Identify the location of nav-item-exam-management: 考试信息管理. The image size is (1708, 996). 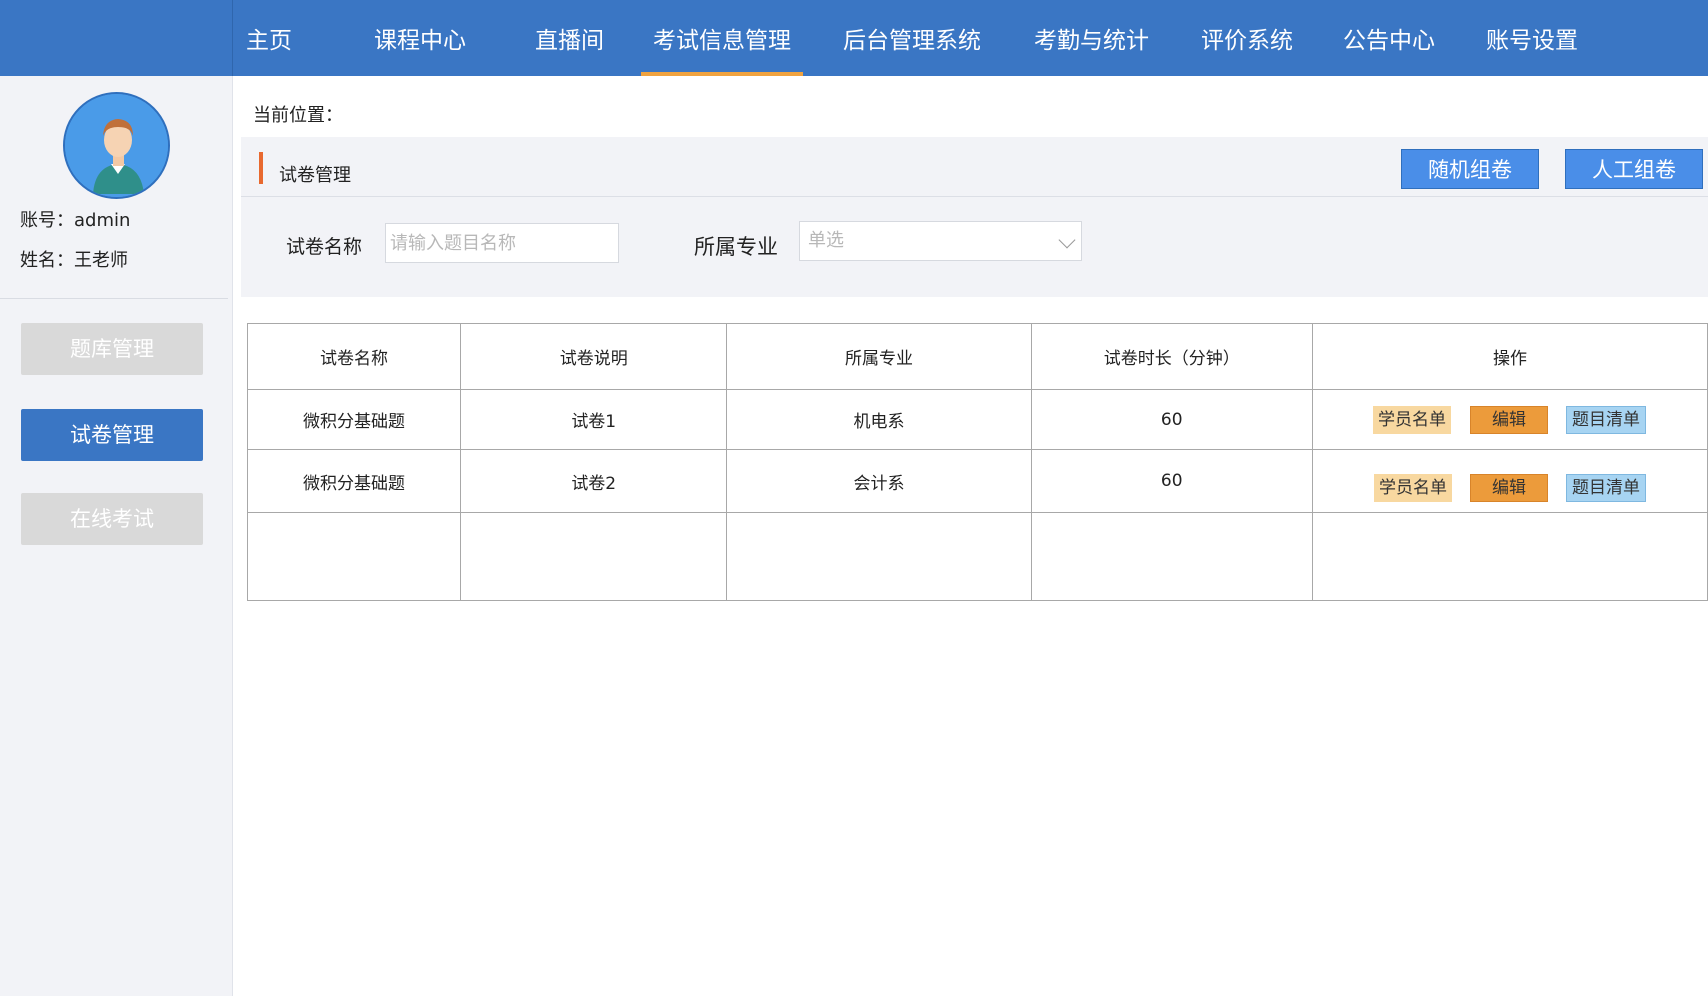
(722, 38).